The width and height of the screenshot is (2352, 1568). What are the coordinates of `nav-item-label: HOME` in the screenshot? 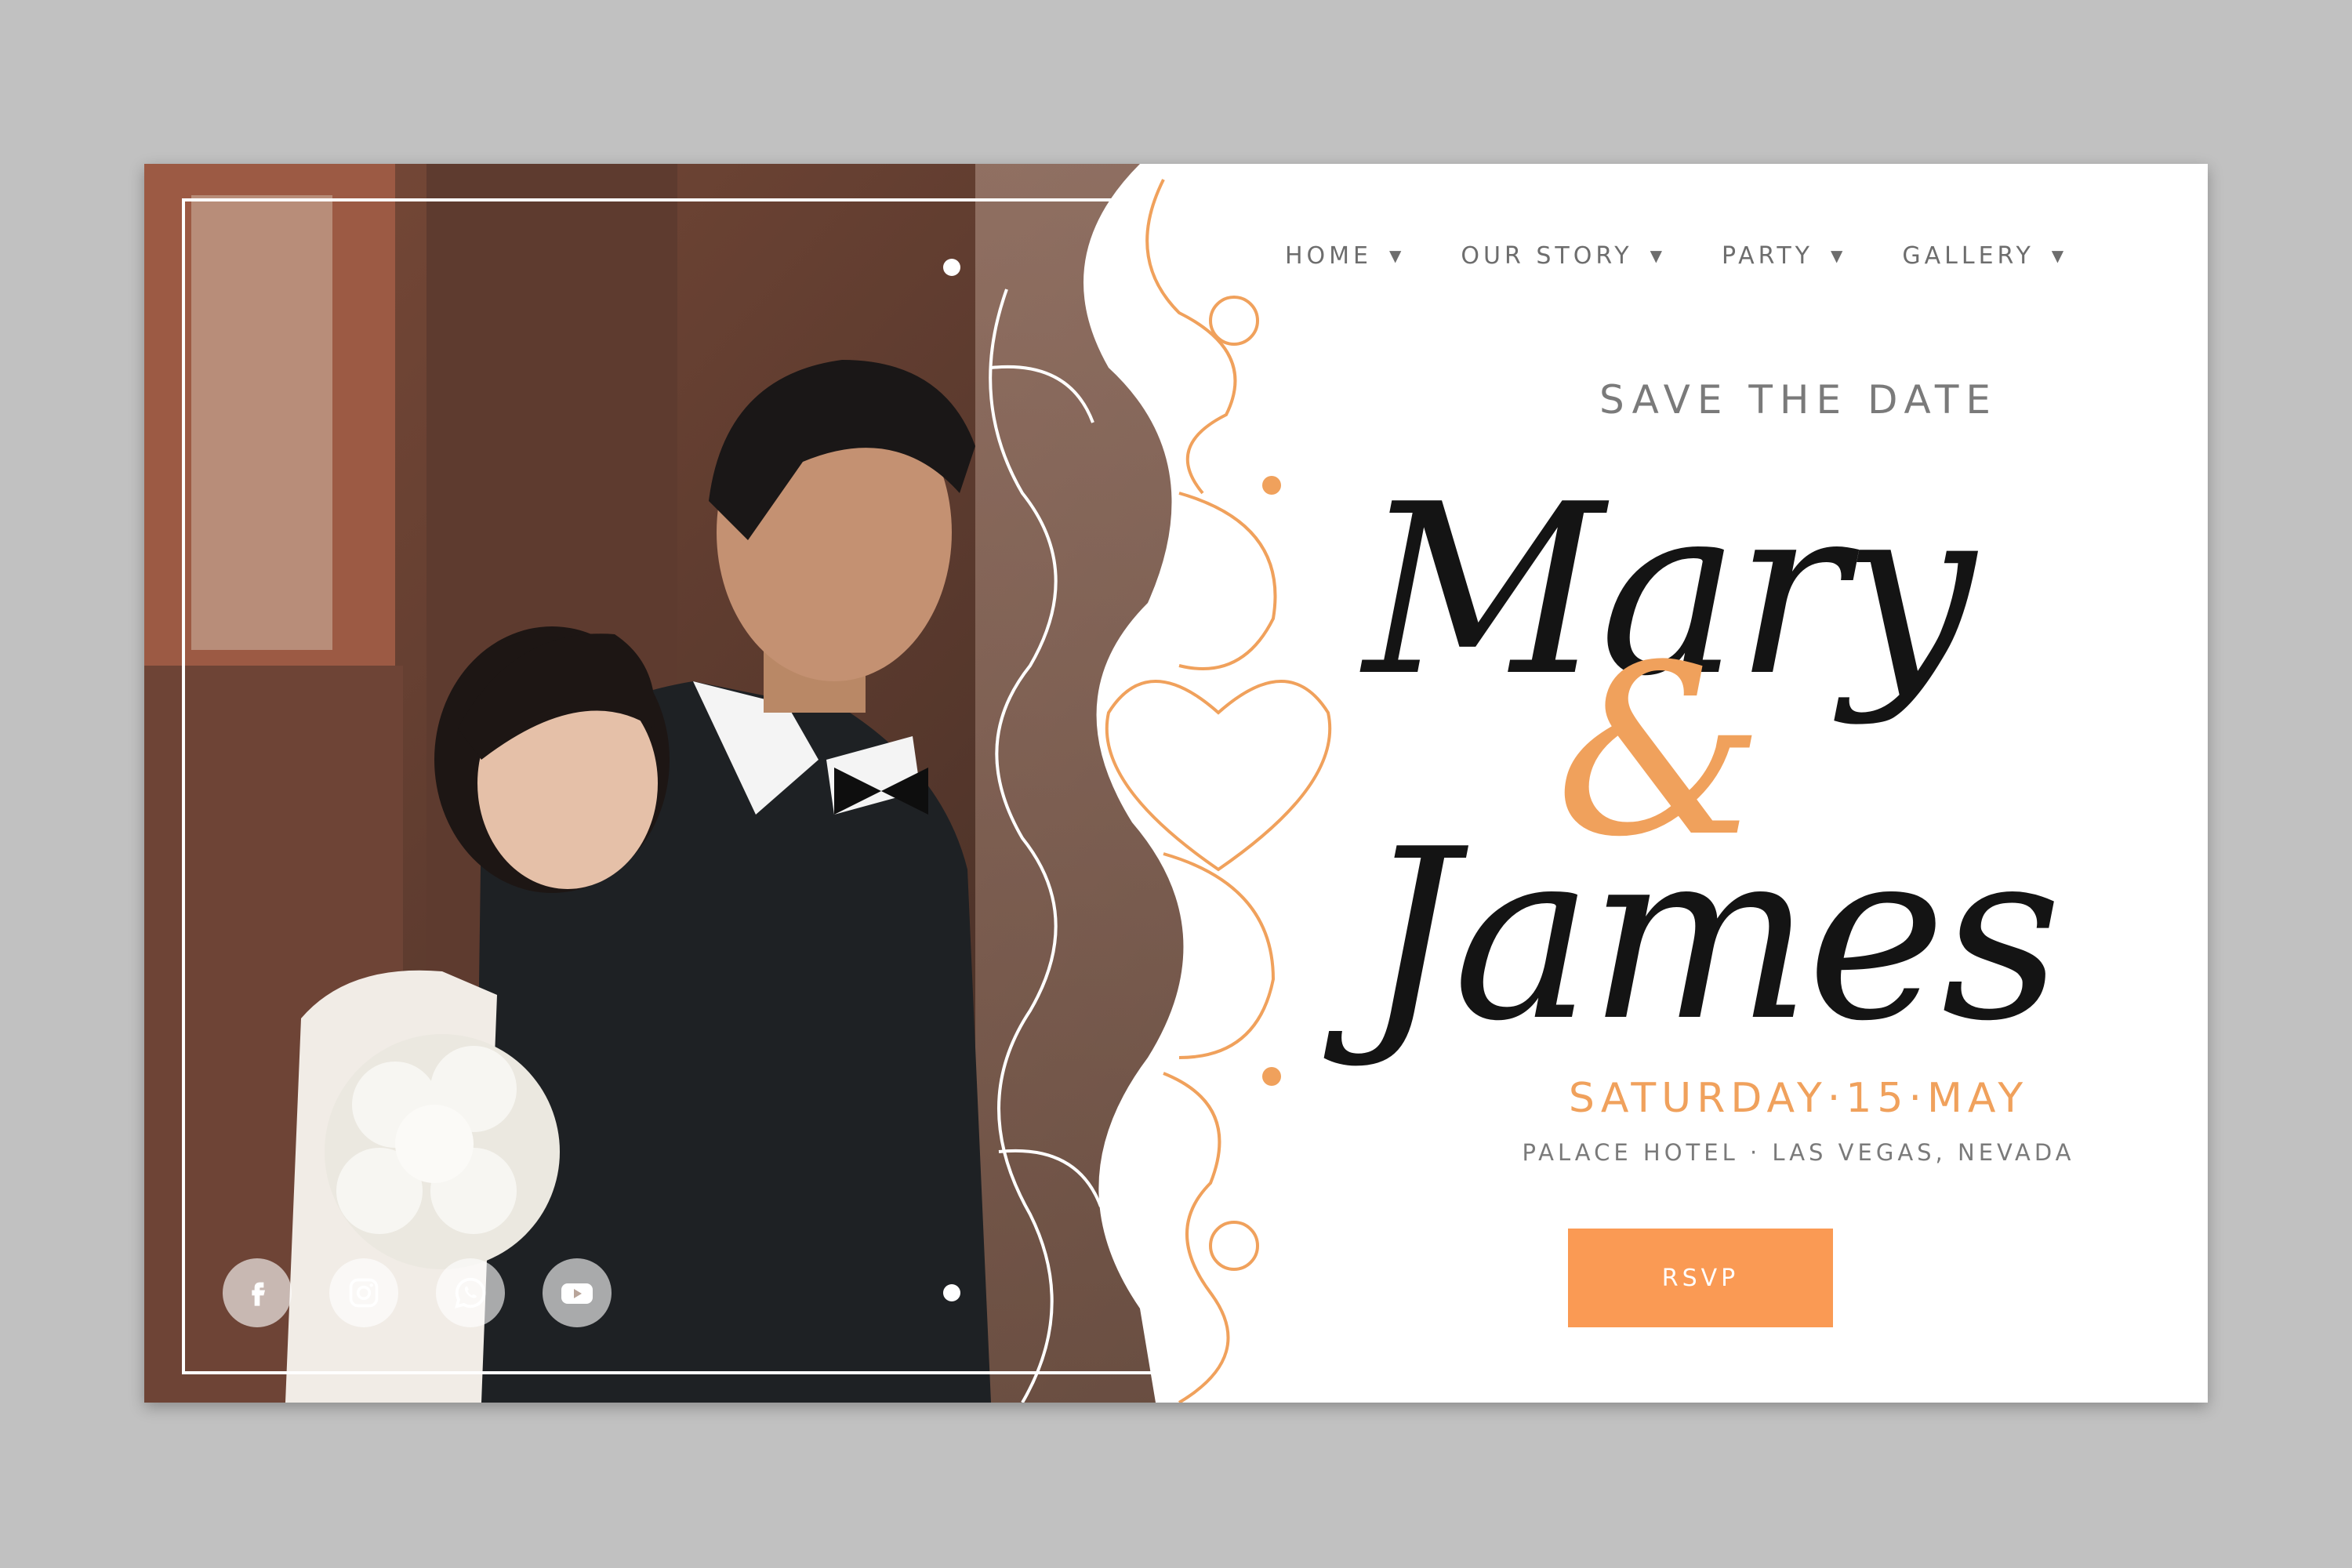 It's located at (1329, 255).